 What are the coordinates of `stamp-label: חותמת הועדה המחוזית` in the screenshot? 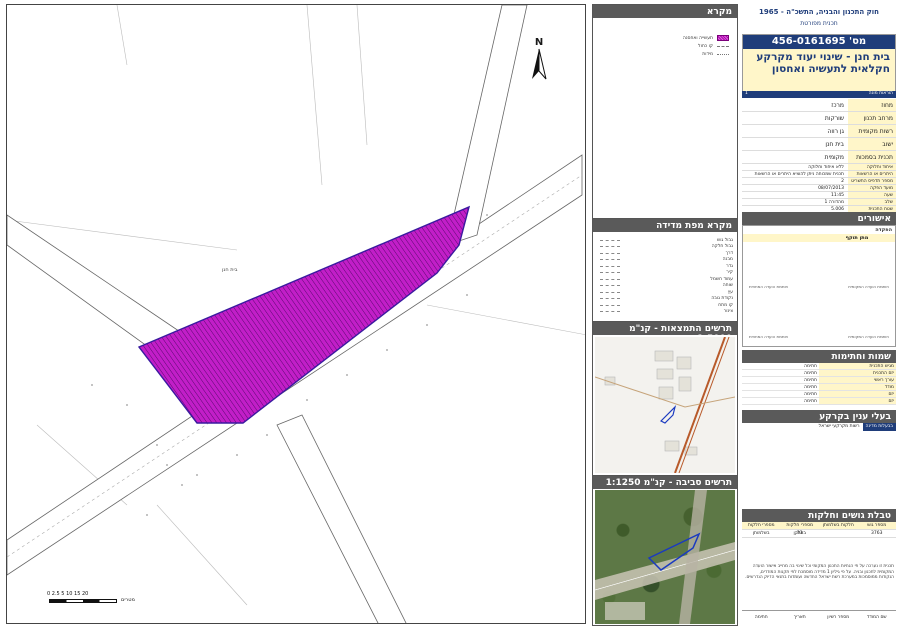 It's located at (769, 286).